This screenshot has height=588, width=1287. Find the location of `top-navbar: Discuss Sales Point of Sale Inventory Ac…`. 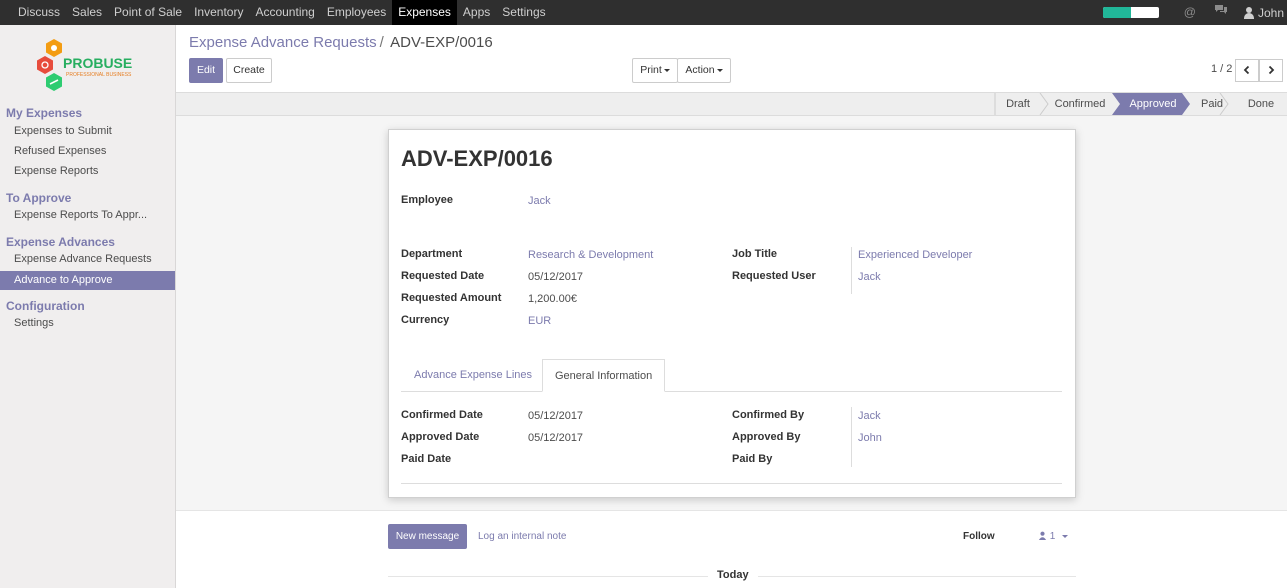

top-navbar: Discuss Sales Point of Sale Inventory Ac… is located at coordinates (643, 12).